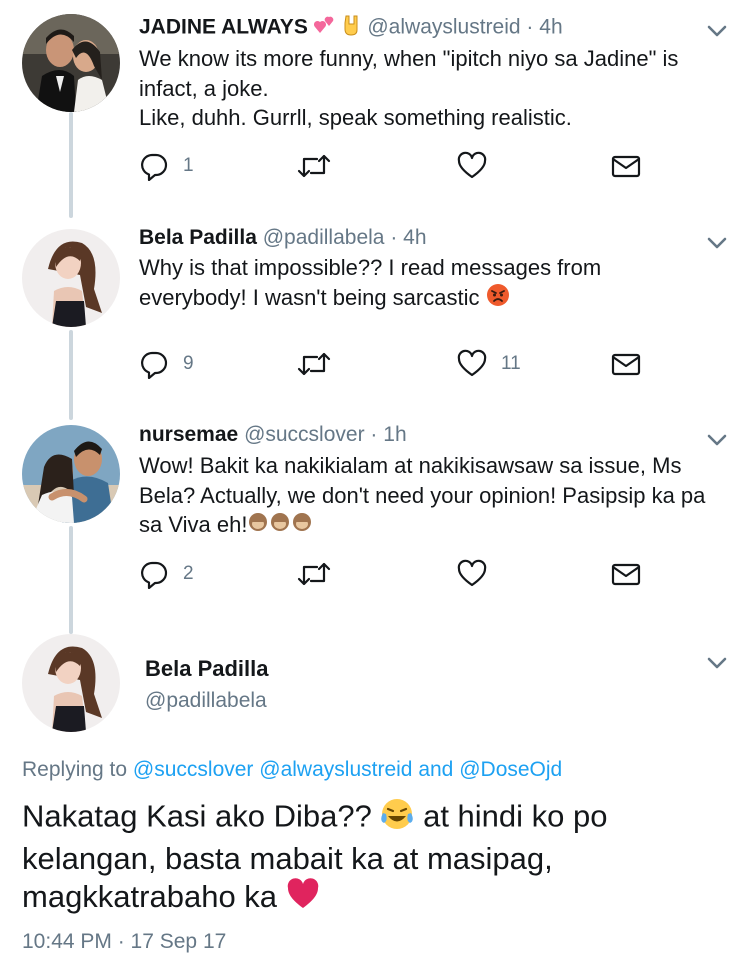  What do you see at coordinates (193, 769) in the screenshot?
I see `mention-link: @succslover` at bounding box center [193, 769].